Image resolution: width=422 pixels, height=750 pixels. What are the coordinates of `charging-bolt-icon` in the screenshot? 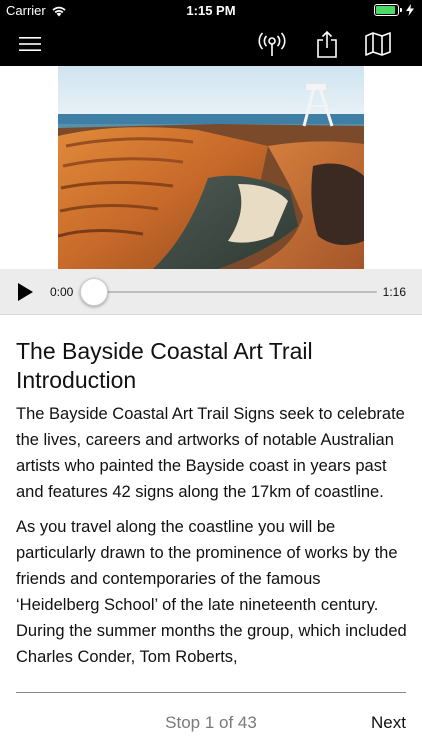 It's located at (410, 10).